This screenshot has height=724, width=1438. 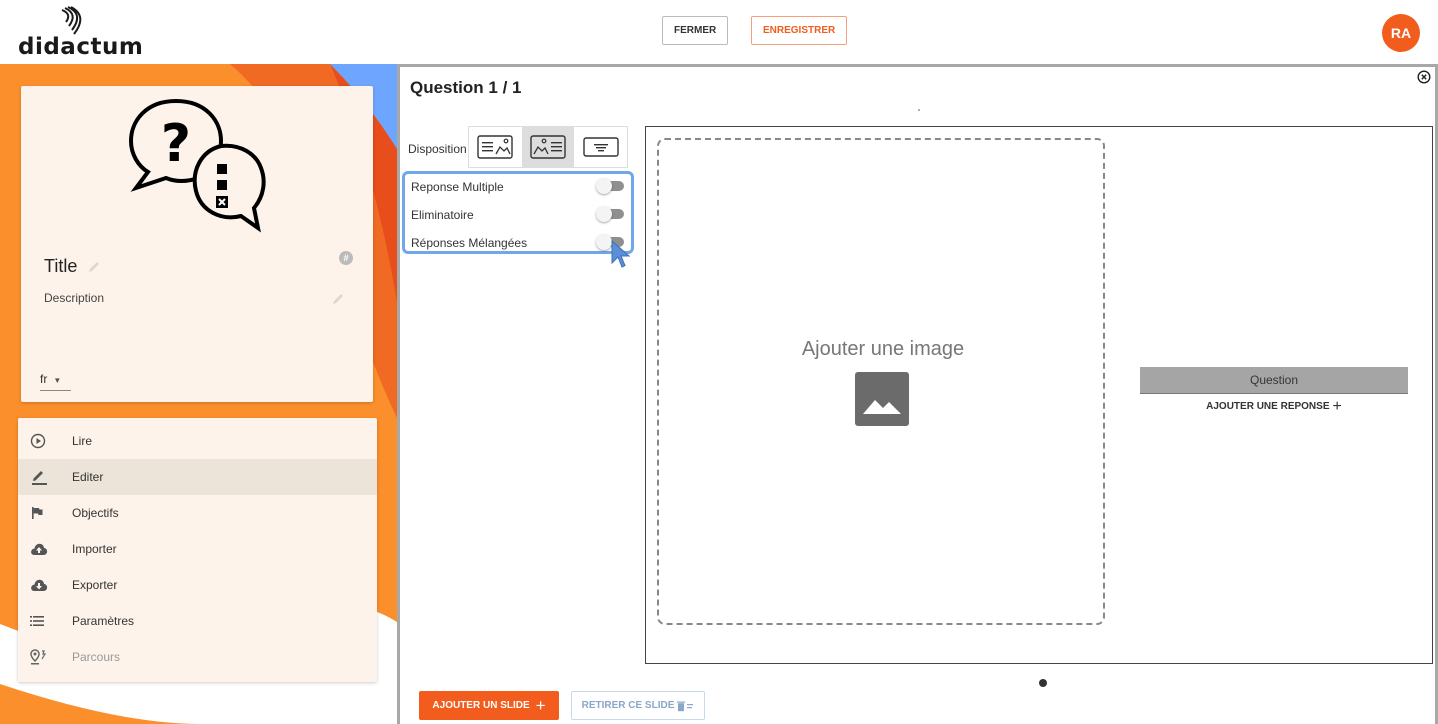 I want to click on language-select: fr ▼, so click(x=55, y=381).